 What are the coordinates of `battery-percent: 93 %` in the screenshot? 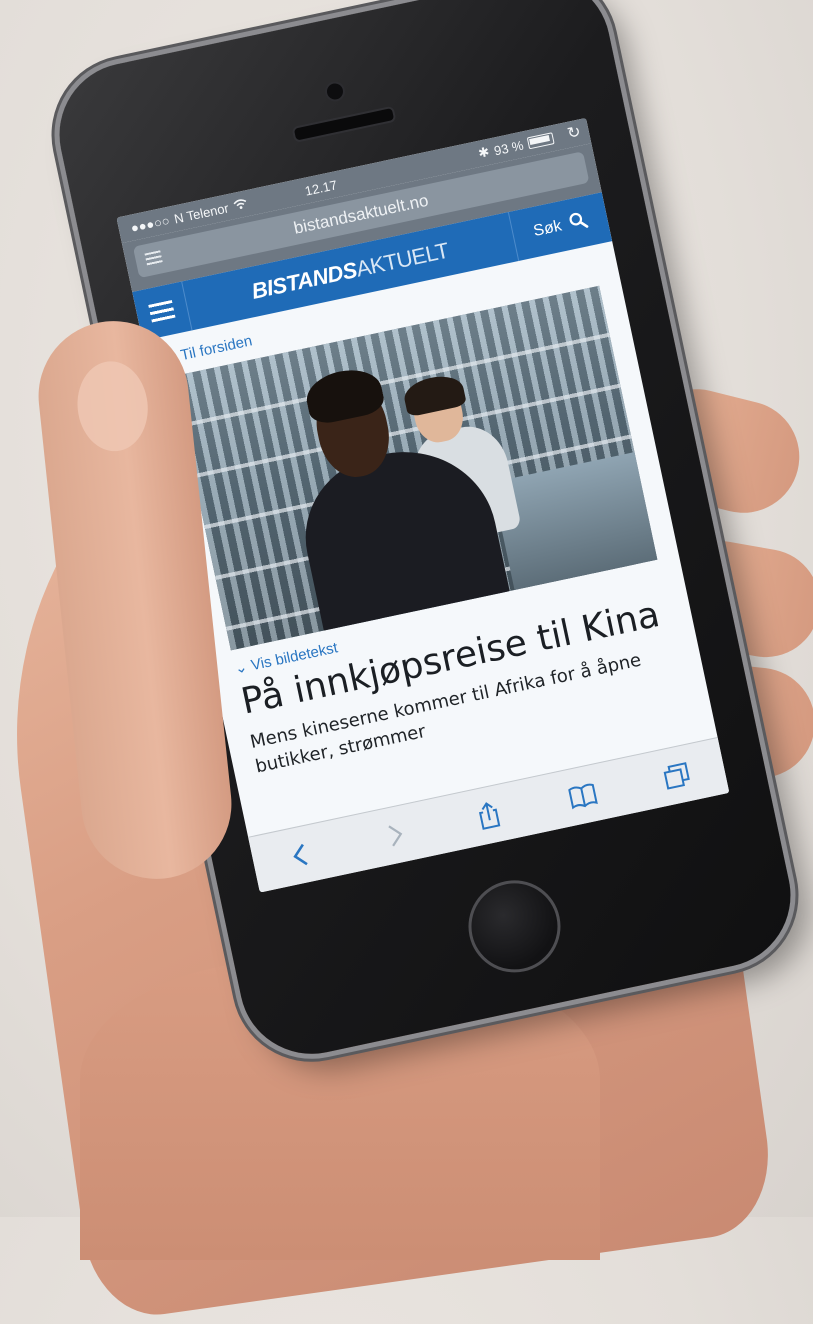 It's located at (508, 148).